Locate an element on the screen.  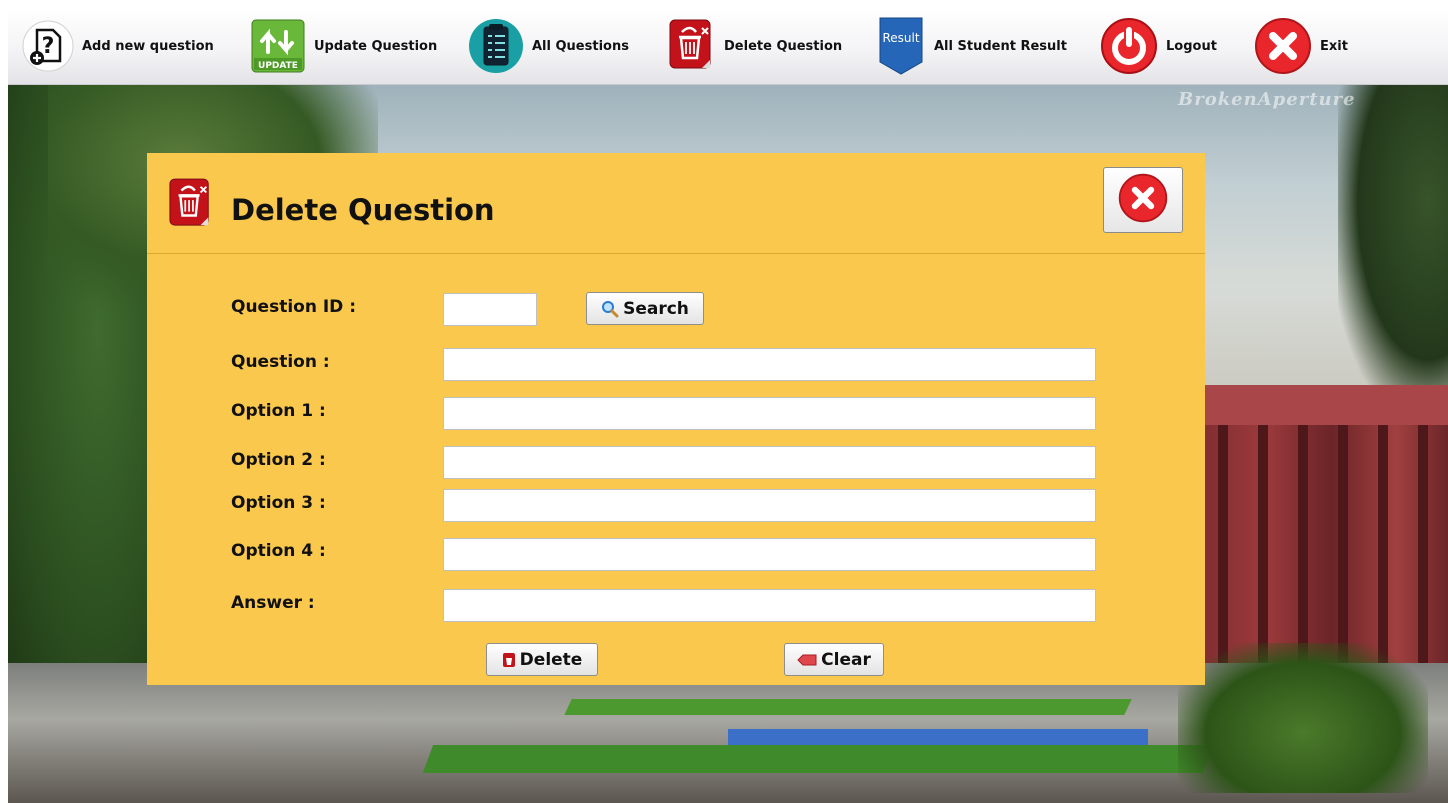
logout-label: Logout is located at coordinates (1191, 46).